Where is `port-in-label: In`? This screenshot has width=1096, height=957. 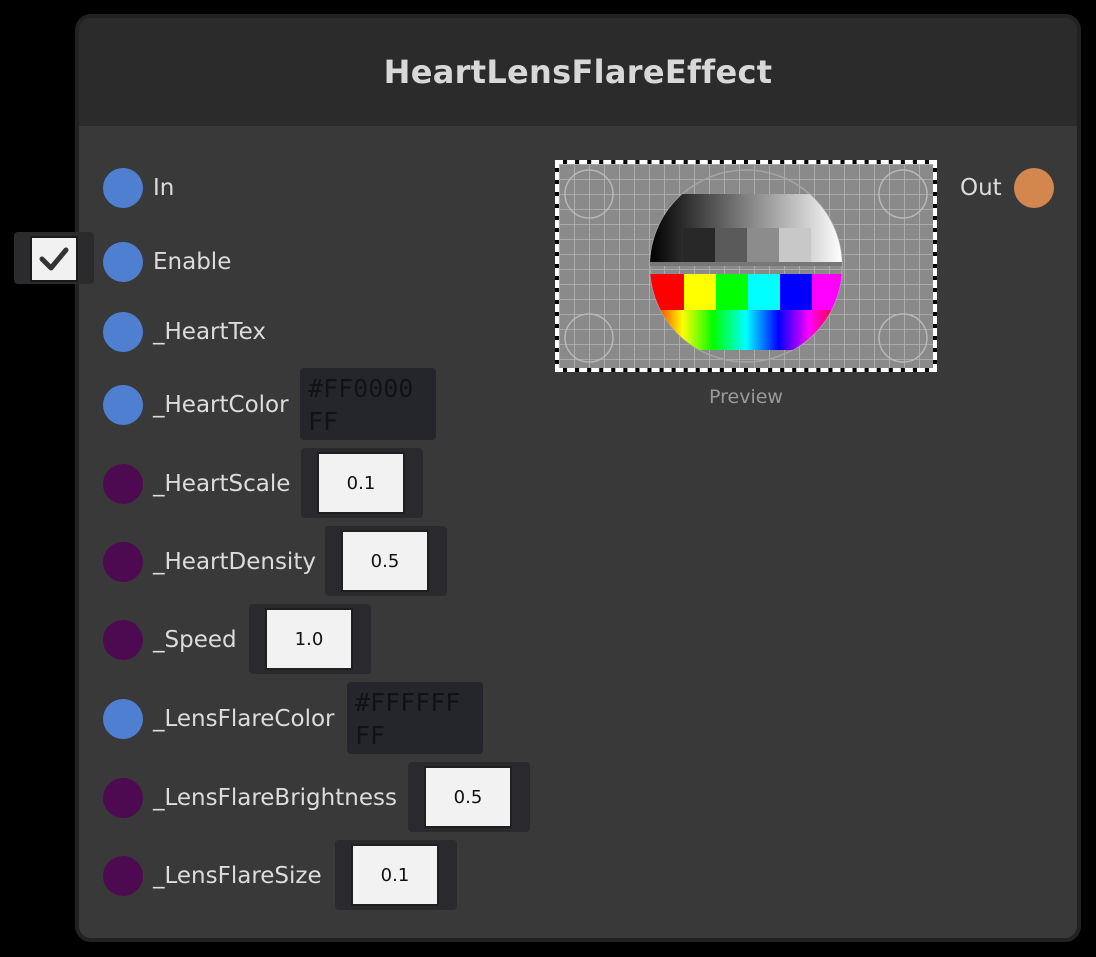
port-in-label: In is located at coordinates (164, 188).